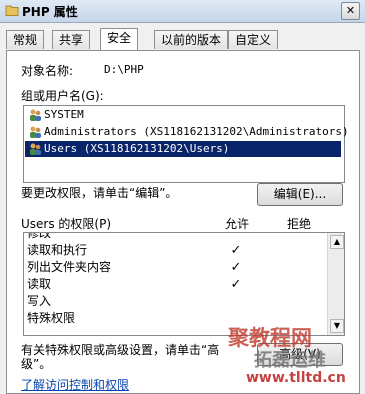  I want to click on object-name-label: 对象名称:, so click(47, 71).